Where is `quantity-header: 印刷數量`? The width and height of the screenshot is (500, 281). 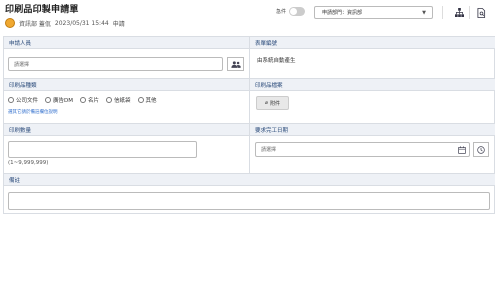
quantity-header: 印刷數量 is located at coordinates (126, 130).